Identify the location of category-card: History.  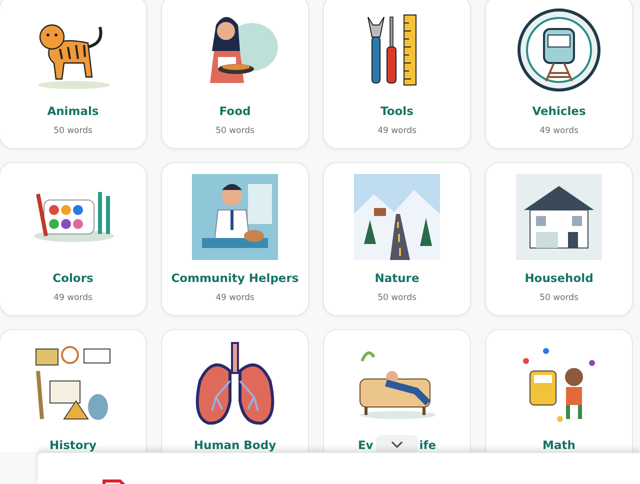
(73, 390).